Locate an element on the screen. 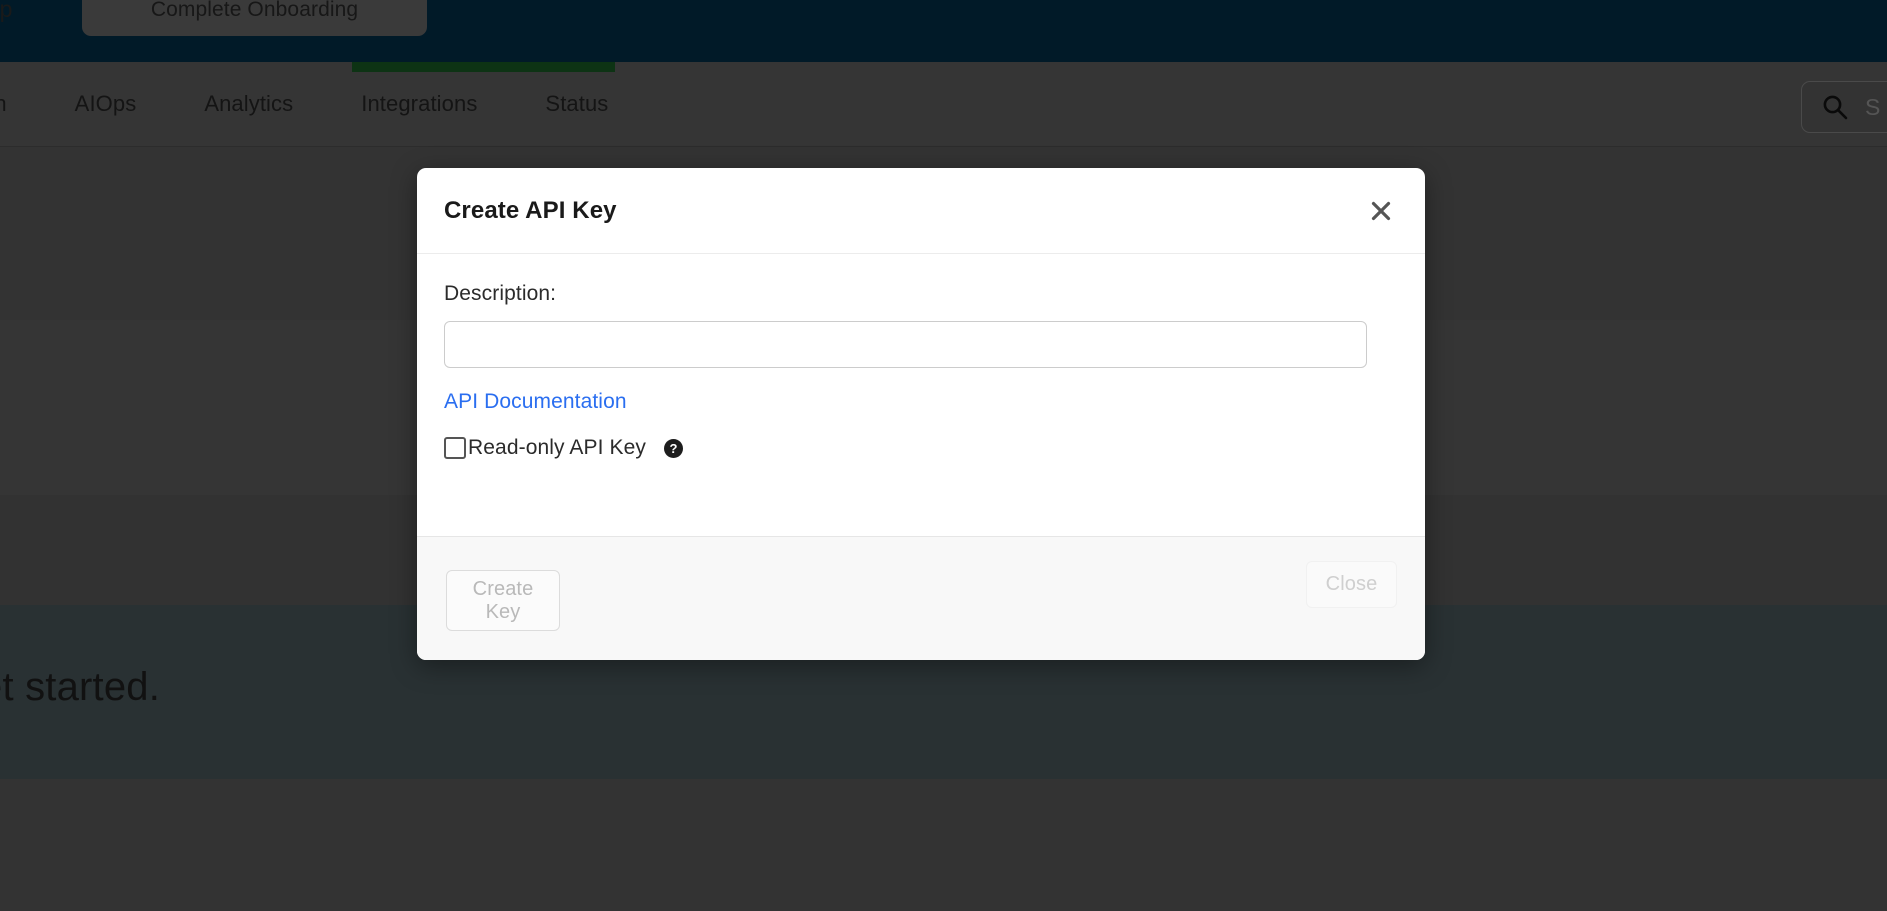  nav-item-analytics: Analytics is located at coordinates (248, 104).